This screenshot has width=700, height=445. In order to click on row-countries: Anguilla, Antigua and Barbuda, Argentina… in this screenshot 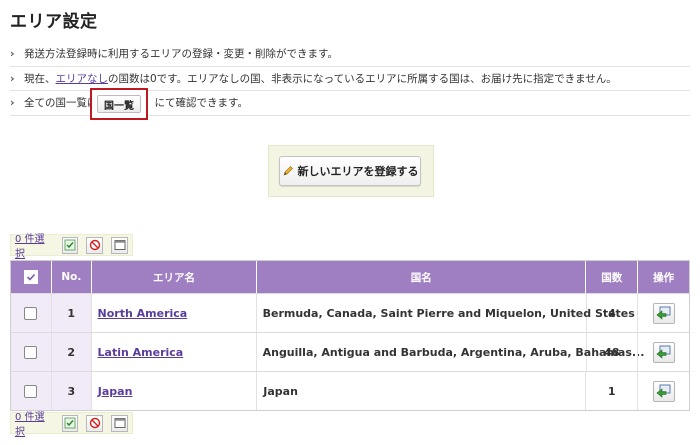, I will do `click(450, 352)`.